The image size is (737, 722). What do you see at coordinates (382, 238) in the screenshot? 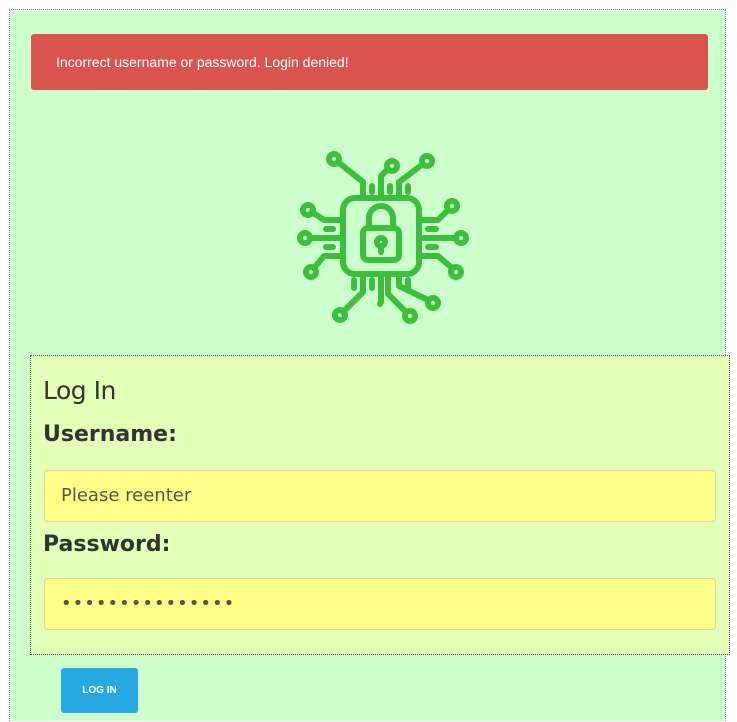
I see `circuit-lock-icon` at bounding box center [382, 238].